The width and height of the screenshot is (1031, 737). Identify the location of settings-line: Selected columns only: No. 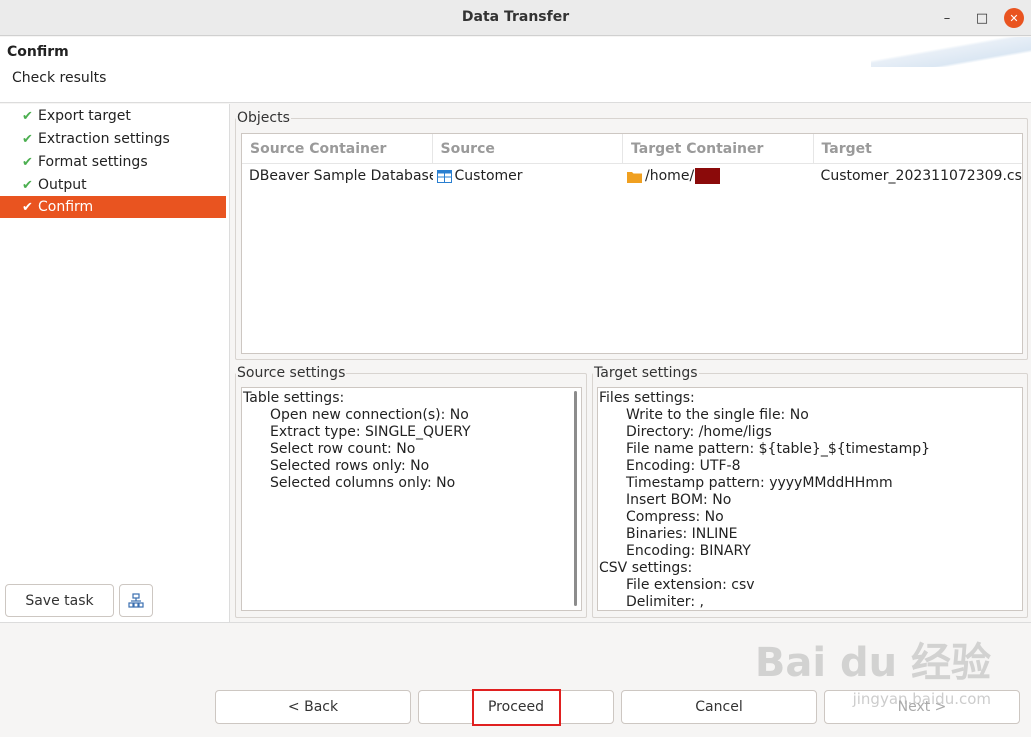
(363, 483).